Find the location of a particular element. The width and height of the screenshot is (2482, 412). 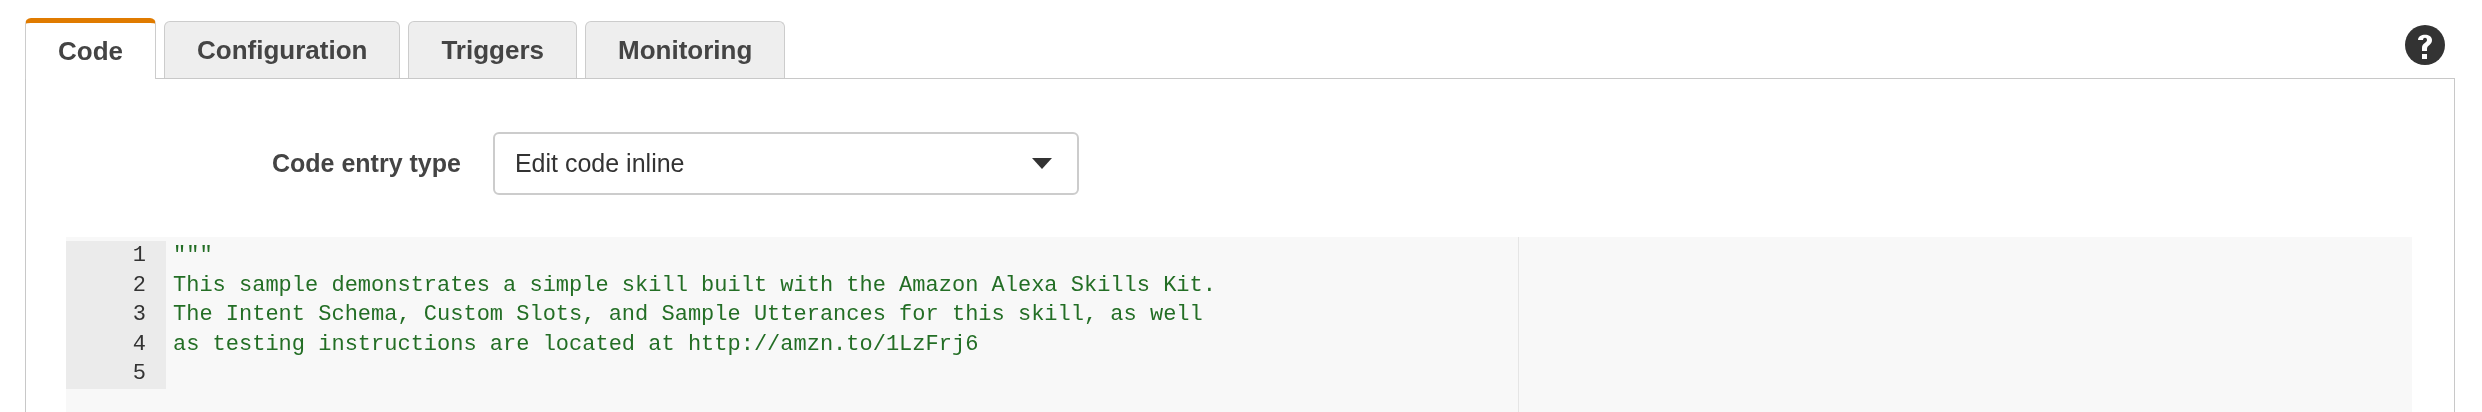

help-icon is located at coordinates (2425, 45).